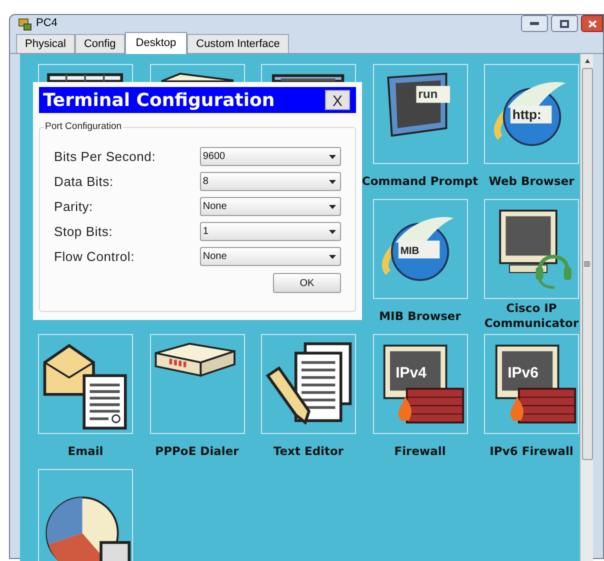 The image size is (604, 561). What do you see at coordinates (95, 257) in the screenshot?
I see `field-label: Flow Control:` at bounding box center [95, 257].